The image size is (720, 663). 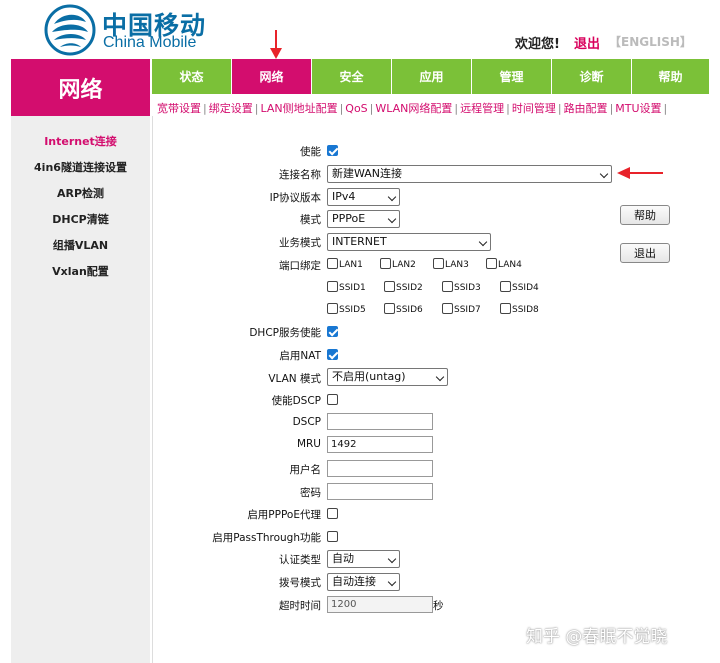 What do you see at coordinates (300, 560) in the screenshot?
I see `auth-type-label: 认证类型` at bounding box center [300, 560].